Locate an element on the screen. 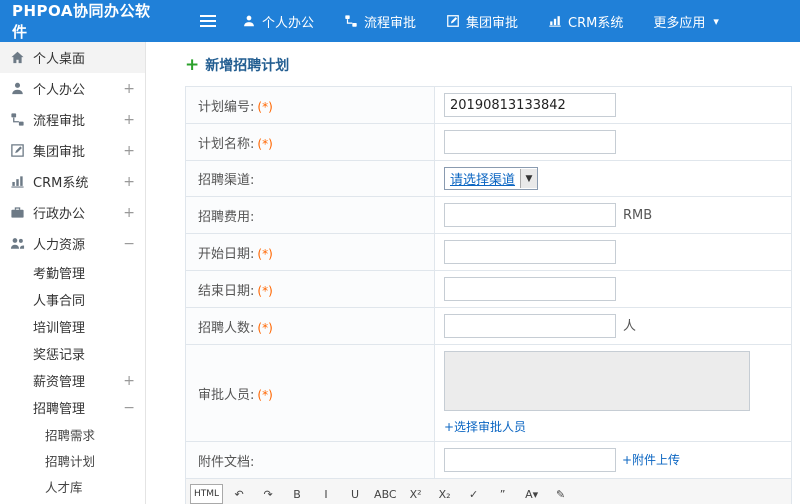  nav-crm-system: CRM系统 is located at coordinates (585, 21).